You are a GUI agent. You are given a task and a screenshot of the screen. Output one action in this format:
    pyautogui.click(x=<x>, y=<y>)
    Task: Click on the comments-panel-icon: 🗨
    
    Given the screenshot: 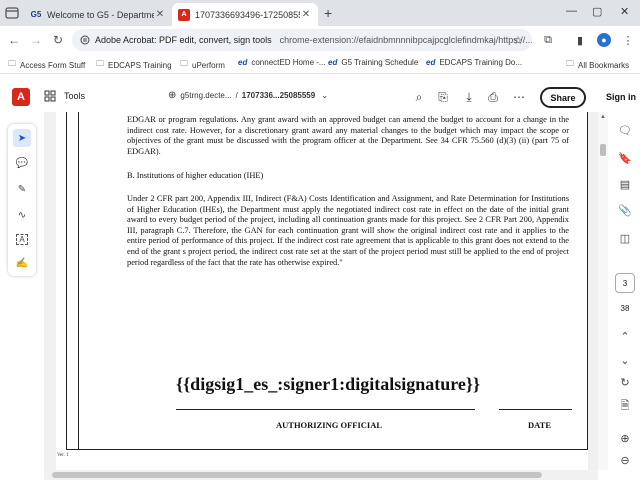 What is the action you would take?
    pyautogui.click(x=625, y=130)
    